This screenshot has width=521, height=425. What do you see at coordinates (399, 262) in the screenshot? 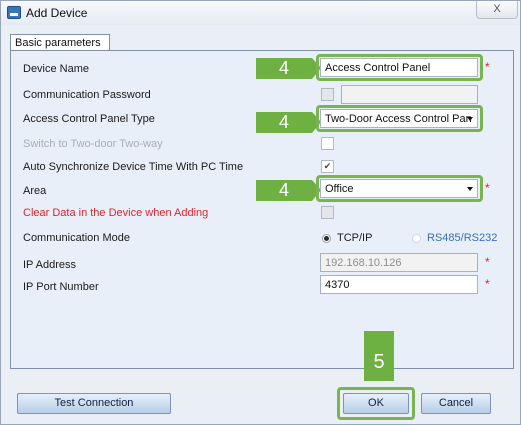
I see `ip-address-input: 192.168.10.126` at bounding box center [399, 262].